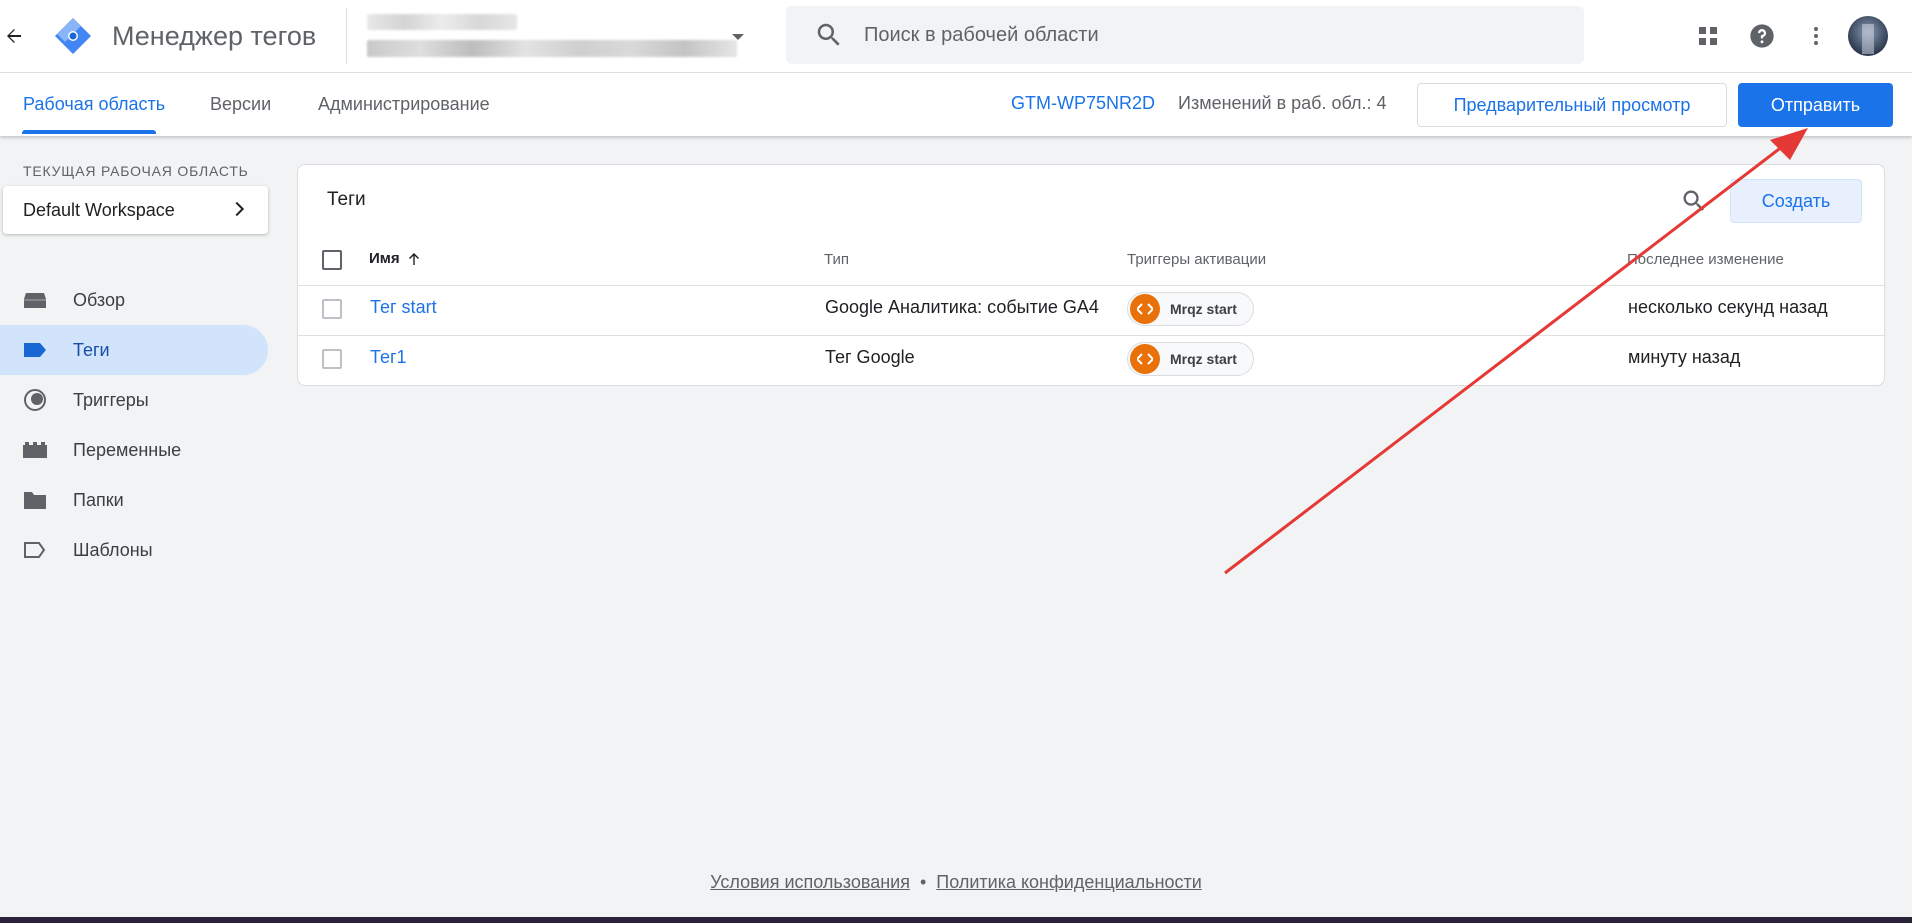 The image size is (1912, 923). Describe the element at coordinates (403, 307) in the screenshot. I see `tag-name-link: Тег start` at that location.